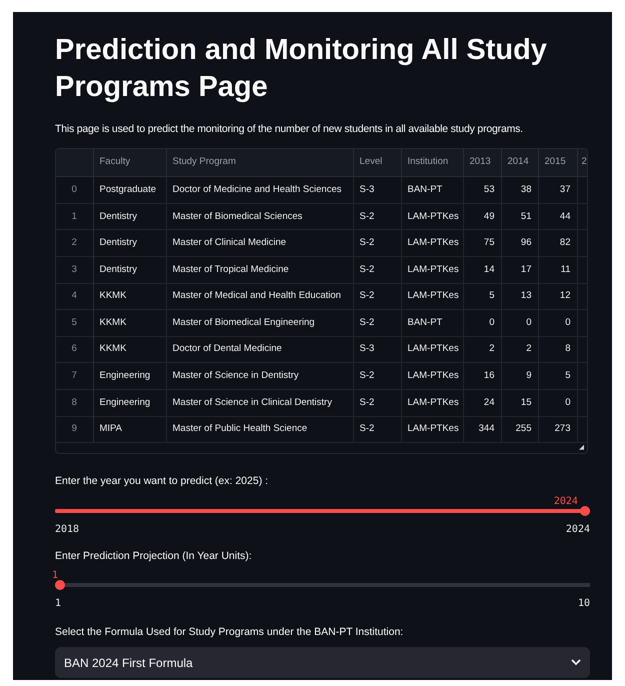 This screenshot has width=625, height=686. Describe the element at coordinates (526, 296) in the screenshot. I see `table-cell: 13` at that location.